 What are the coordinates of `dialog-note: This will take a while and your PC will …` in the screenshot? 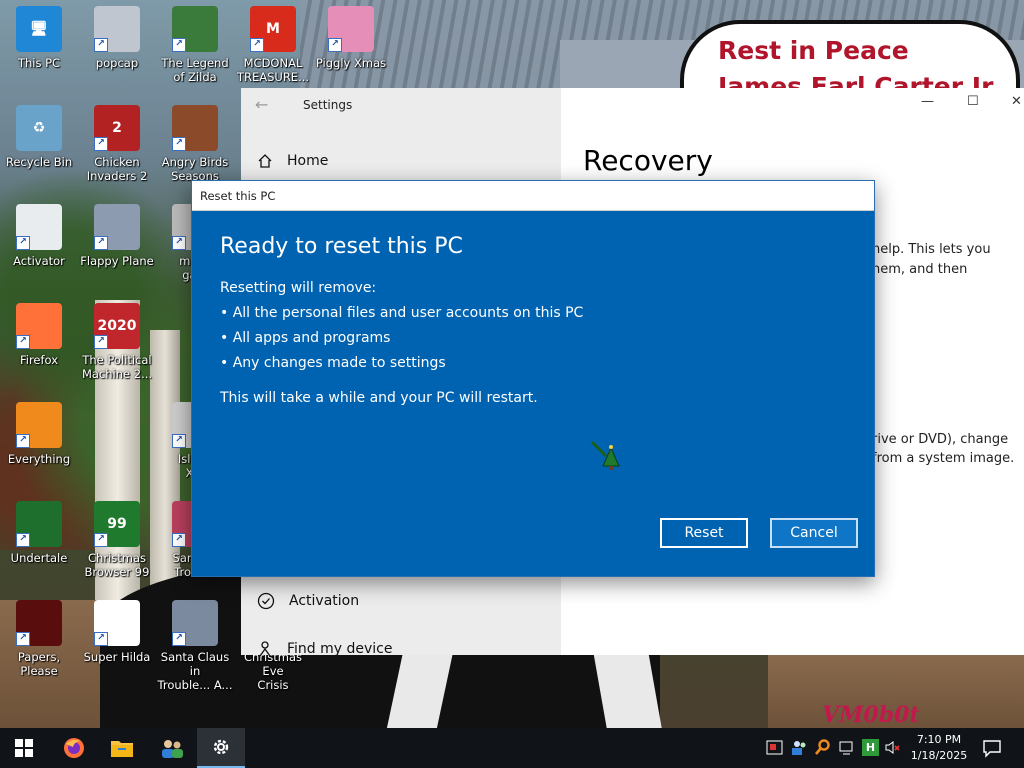 It's located at (379, 398).